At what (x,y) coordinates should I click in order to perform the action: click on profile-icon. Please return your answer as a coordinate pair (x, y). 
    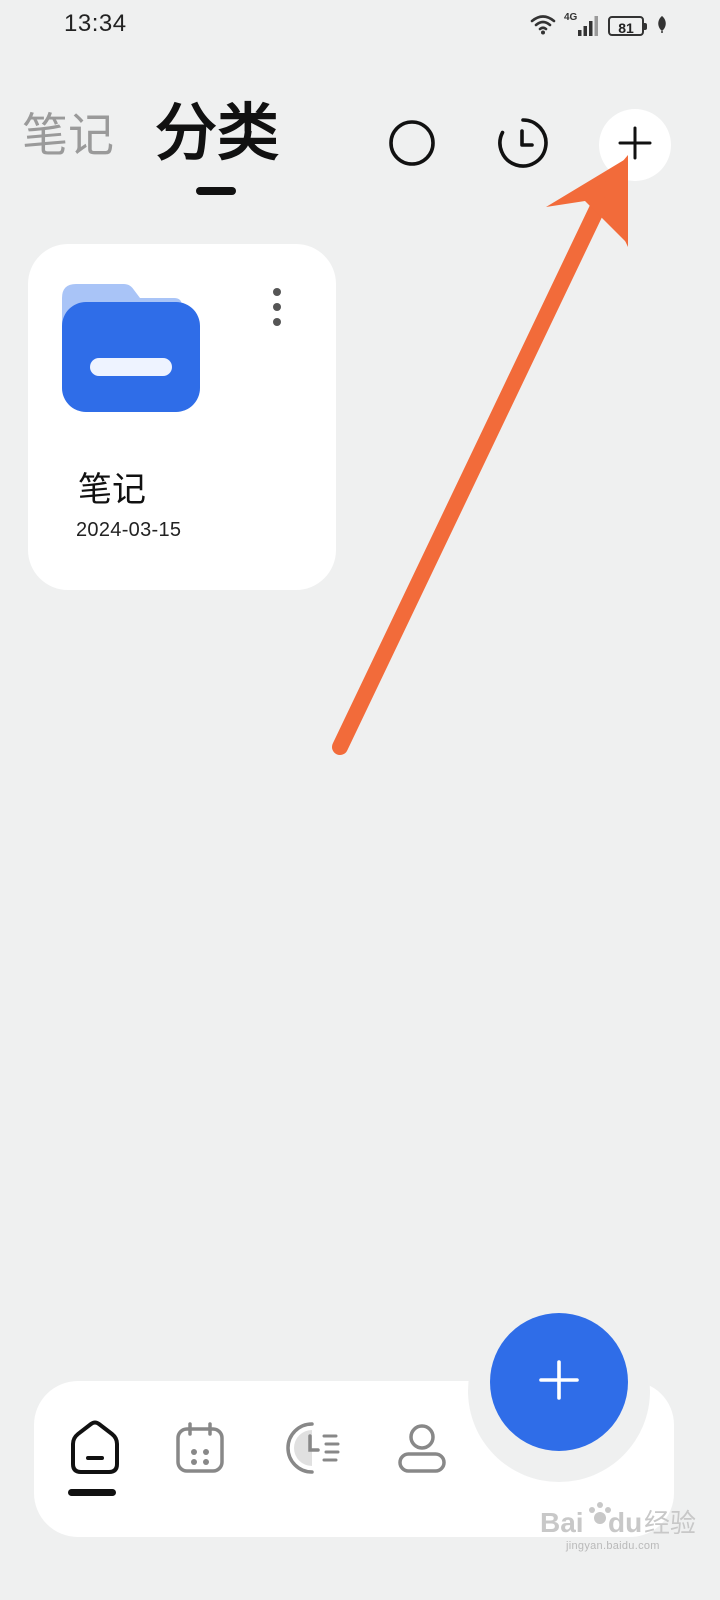
    Looking at the image, I should click on (422, 1450).